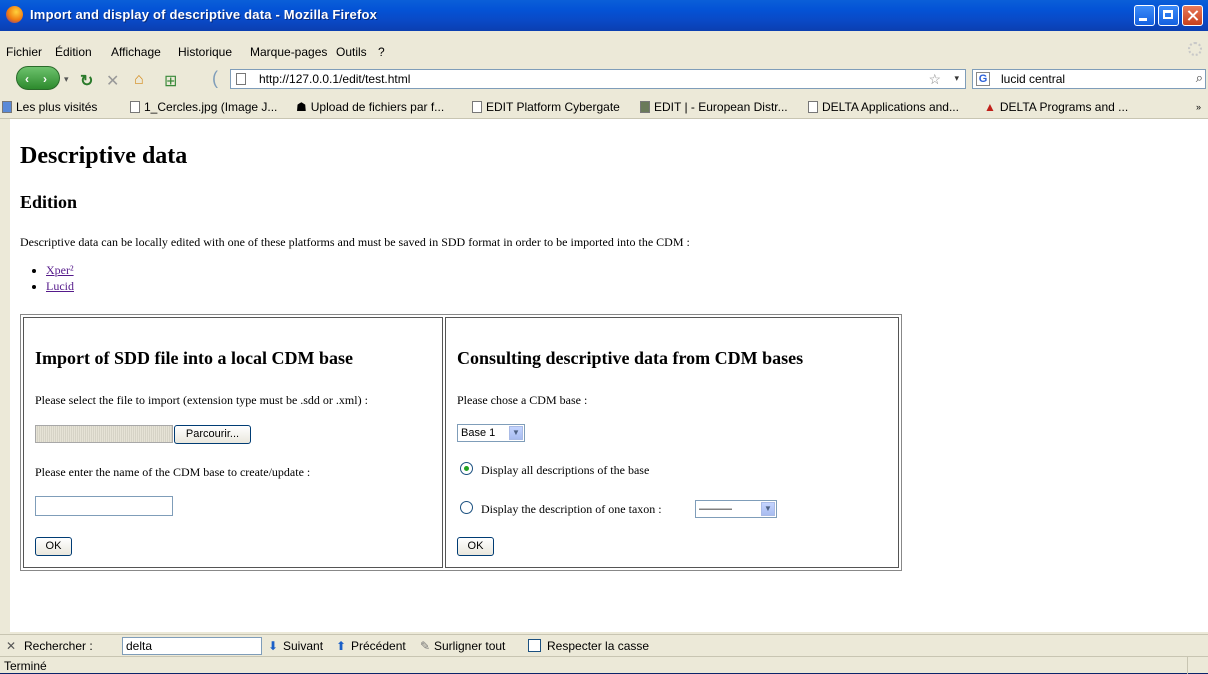 The image size is (1208, 674). Describe the element at coordinates (205, 52) in the screenshot. I see `menu-historique: Historique` at that location.